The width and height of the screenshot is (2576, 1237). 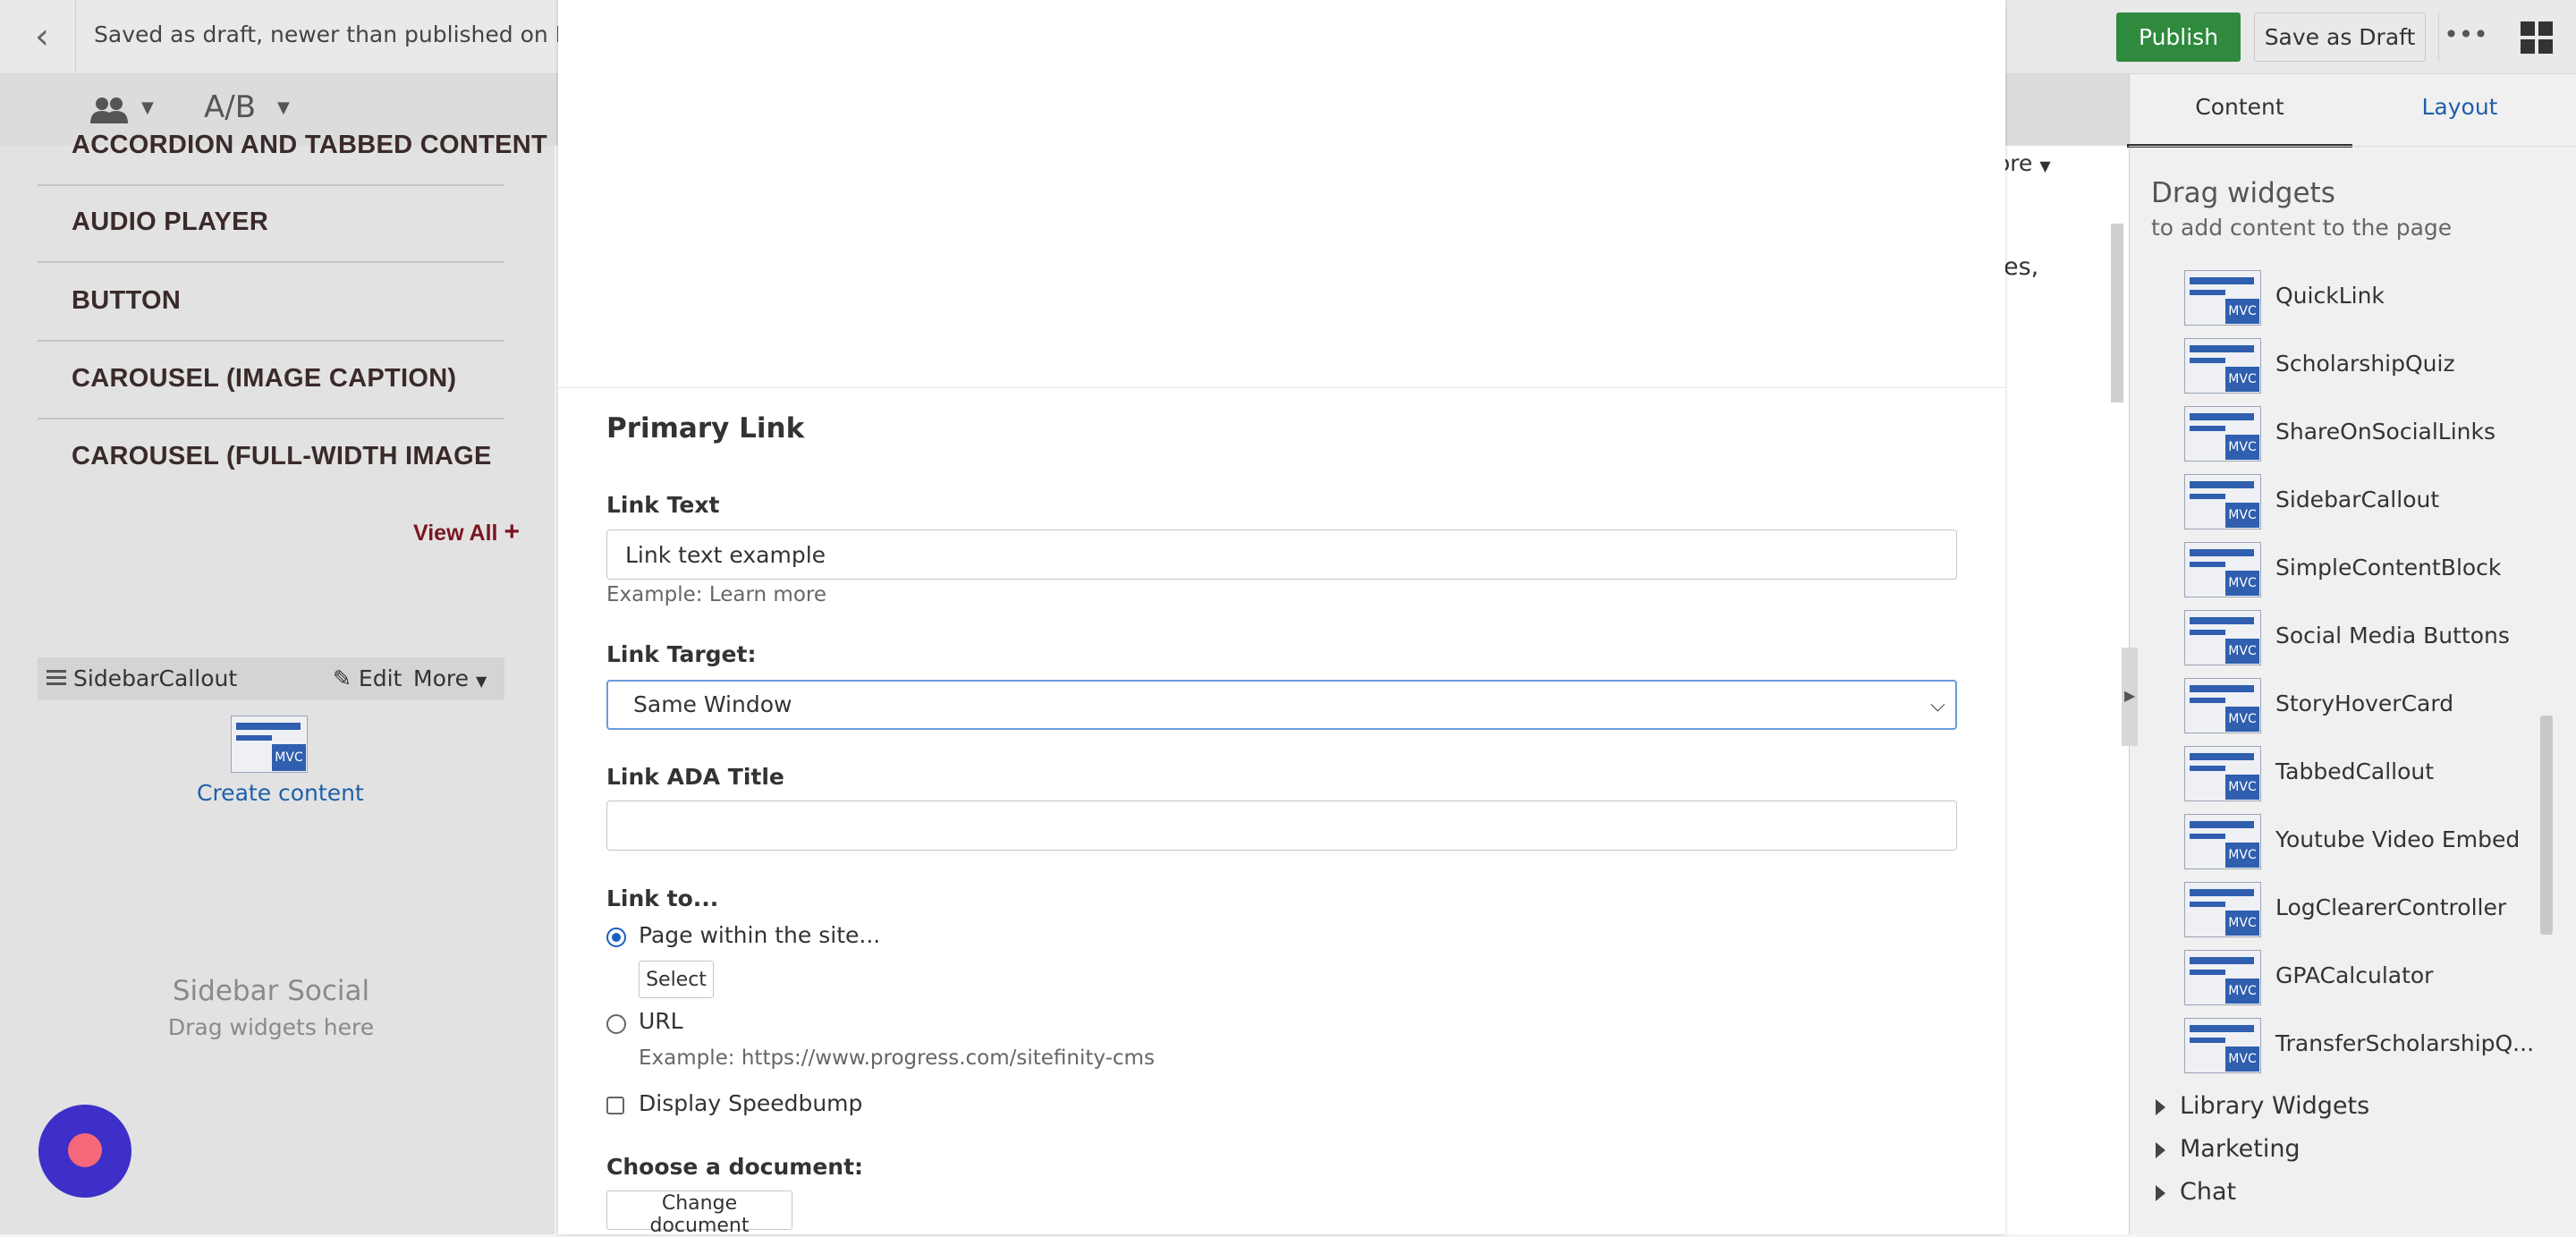 I want to click on background-text: es,, so click(x=2021, y=267).